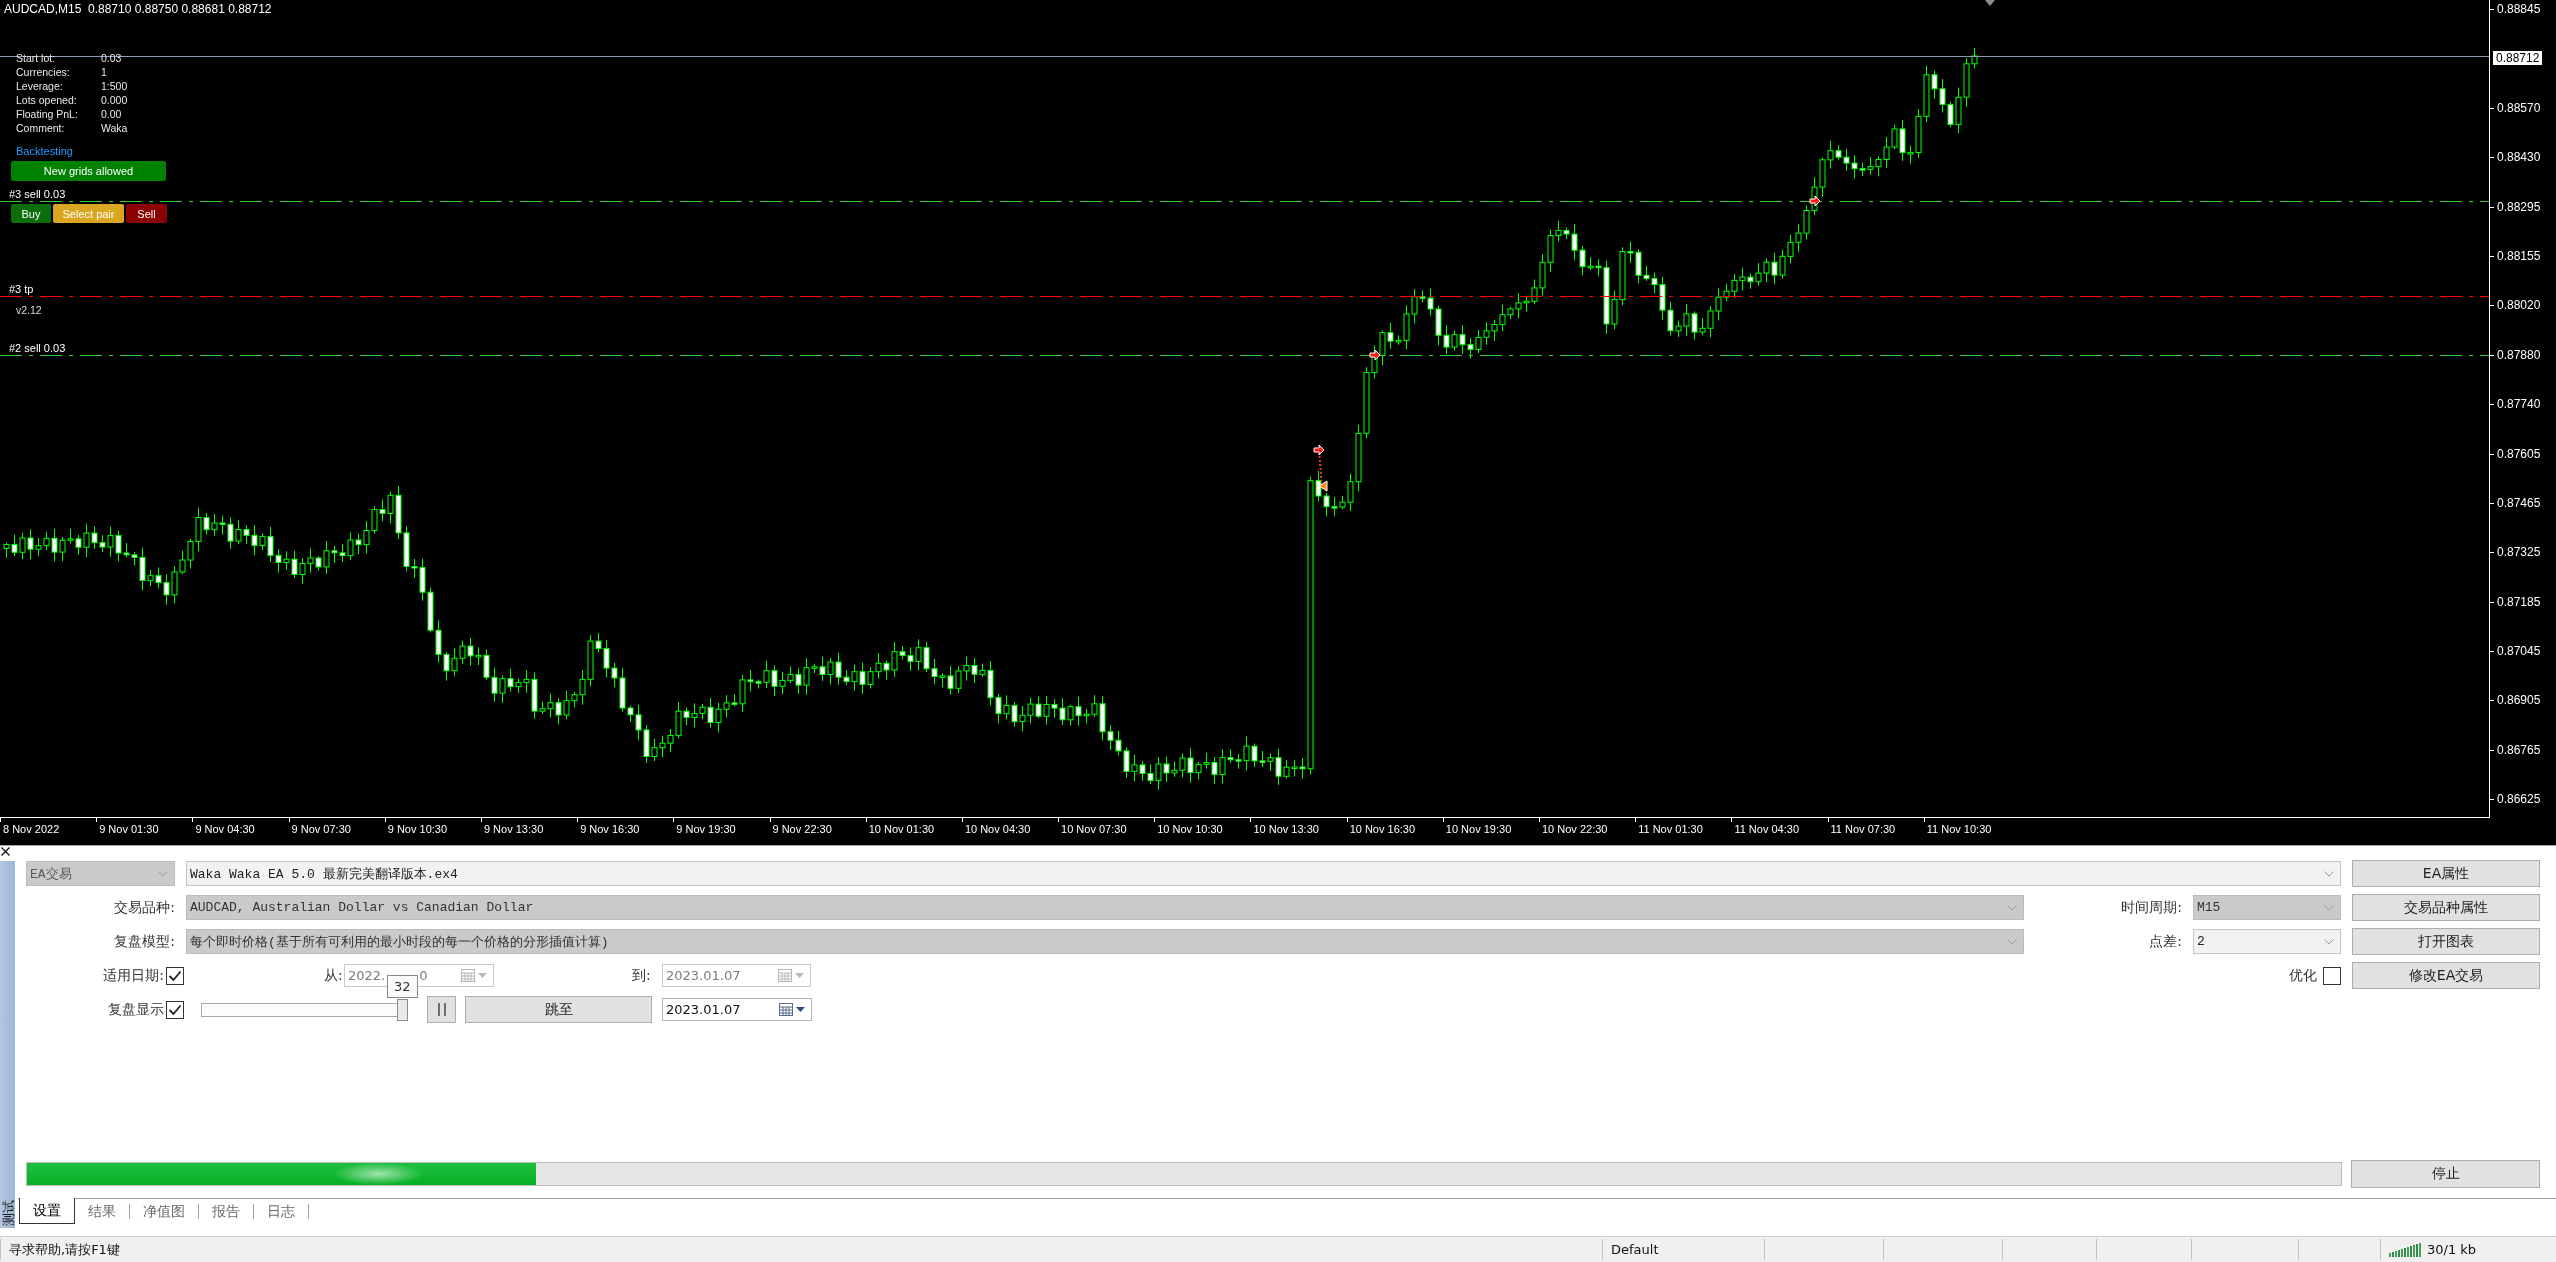  What do you see at coordinates (304, 1009) in the screenshot?
I see `slider-track` at bounding box center [304, 1009].